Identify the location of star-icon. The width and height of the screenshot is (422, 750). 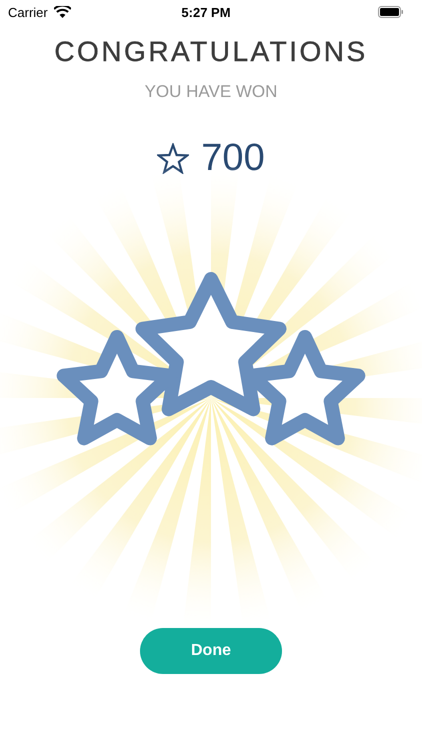
(173, 158).